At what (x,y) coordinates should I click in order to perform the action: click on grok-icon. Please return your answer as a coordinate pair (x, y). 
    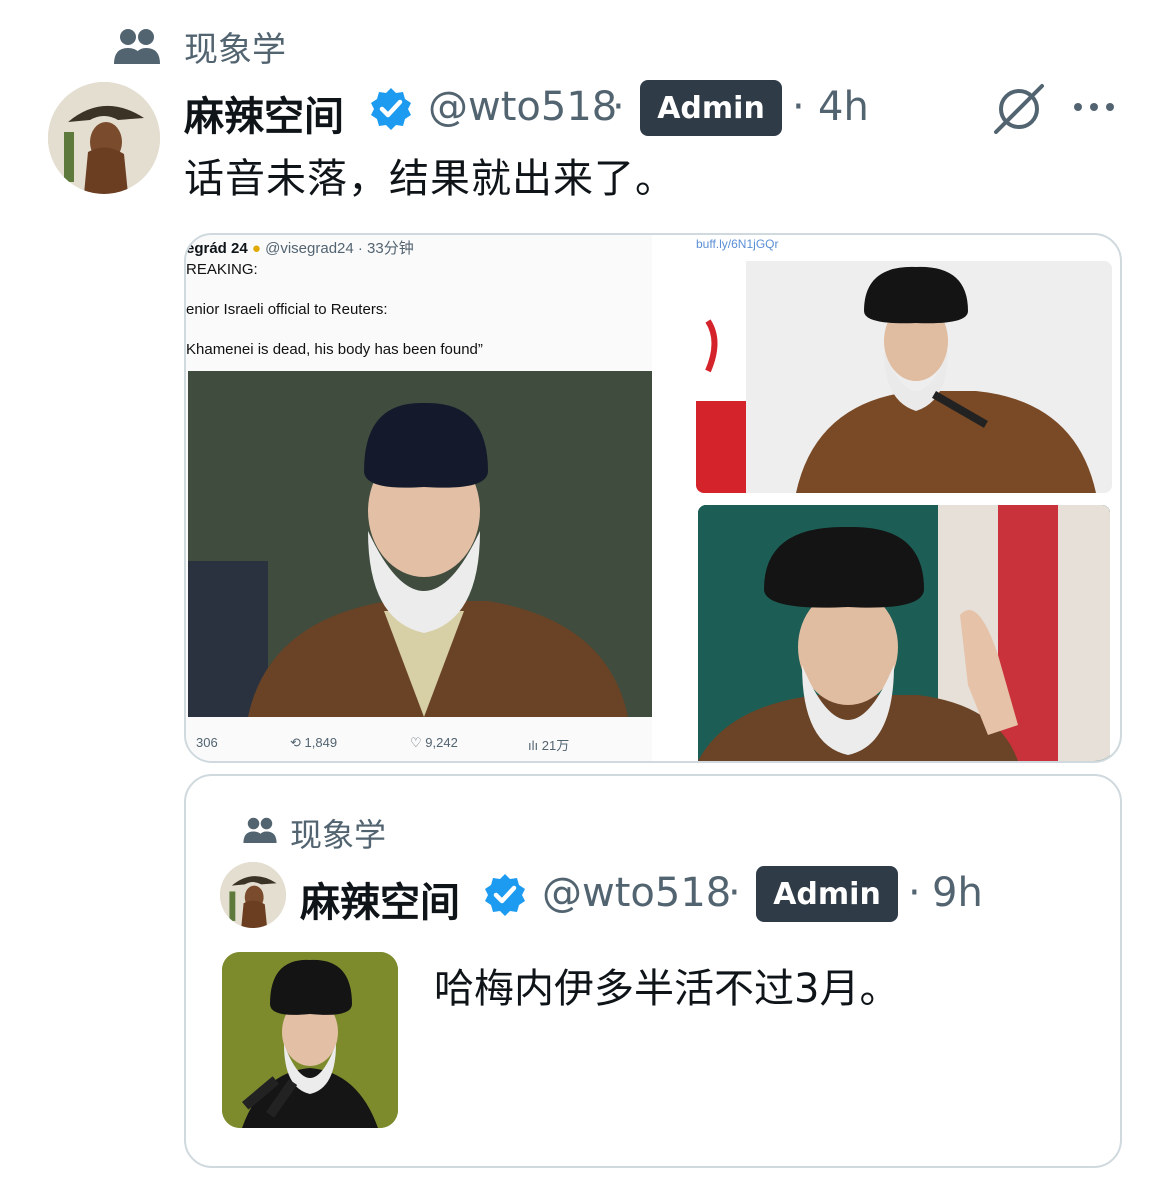
    Looking at the image, I should click on (1019, 109).